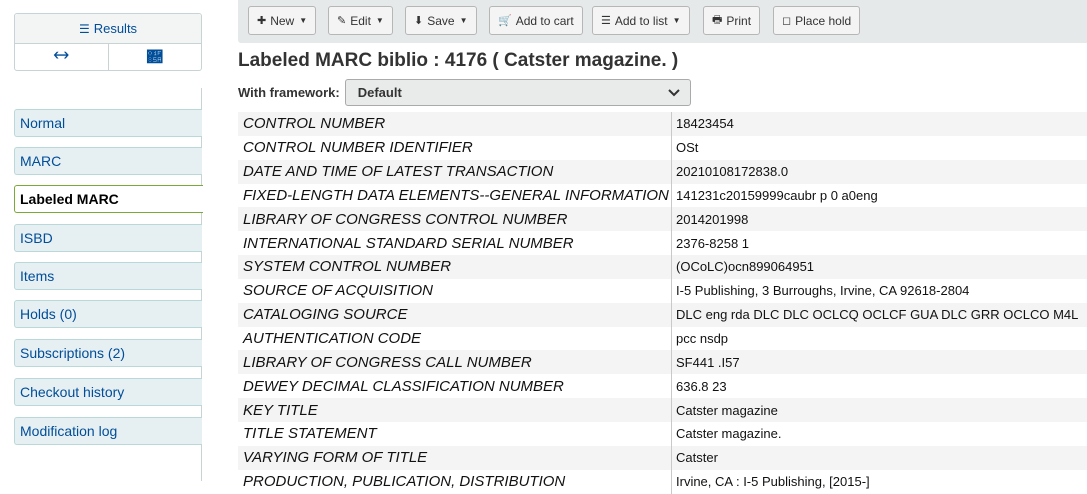 The width and height of the screenshot is (1087, 494). Describe the element at coordinates (455, 386) in the screenshot. I see `field-label: DEWEY DECIMAL CLASSIFICATION NUMBER` at that location.